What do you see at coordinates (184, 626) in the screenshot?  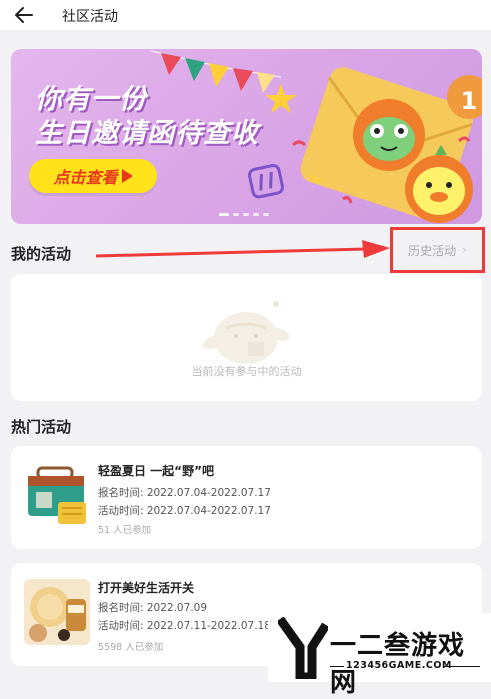 I see `event-activity-time: 活动时间: 2022.07.11-2022.07.18` at bounding box center [184, 626].